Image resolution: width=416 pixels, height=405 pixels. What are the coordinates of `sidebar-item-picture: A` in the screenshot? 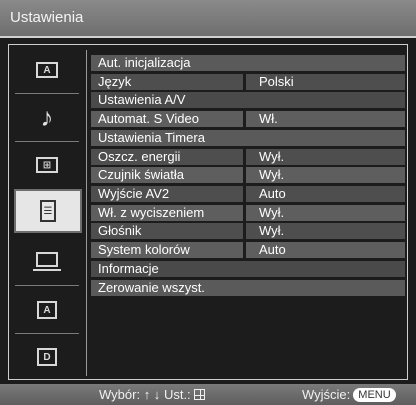 It's located at (47, 70).